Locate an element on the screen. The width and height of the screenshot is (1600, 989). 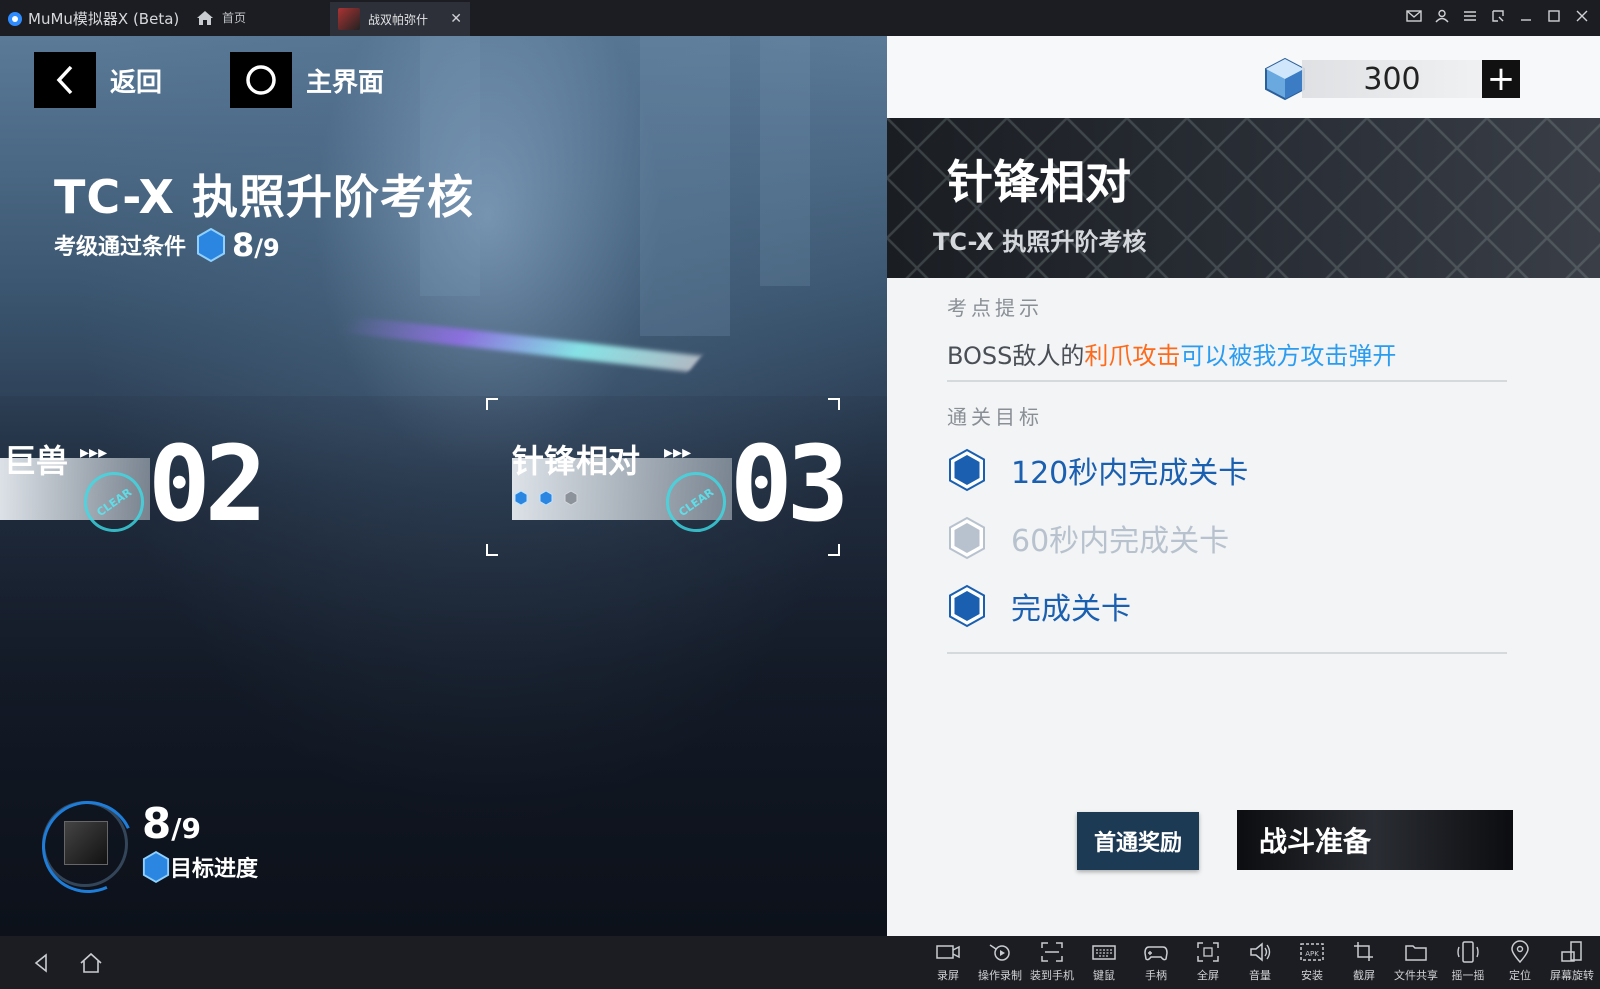
main-menu-button: 主界面 is located at coordinates (307, 80).